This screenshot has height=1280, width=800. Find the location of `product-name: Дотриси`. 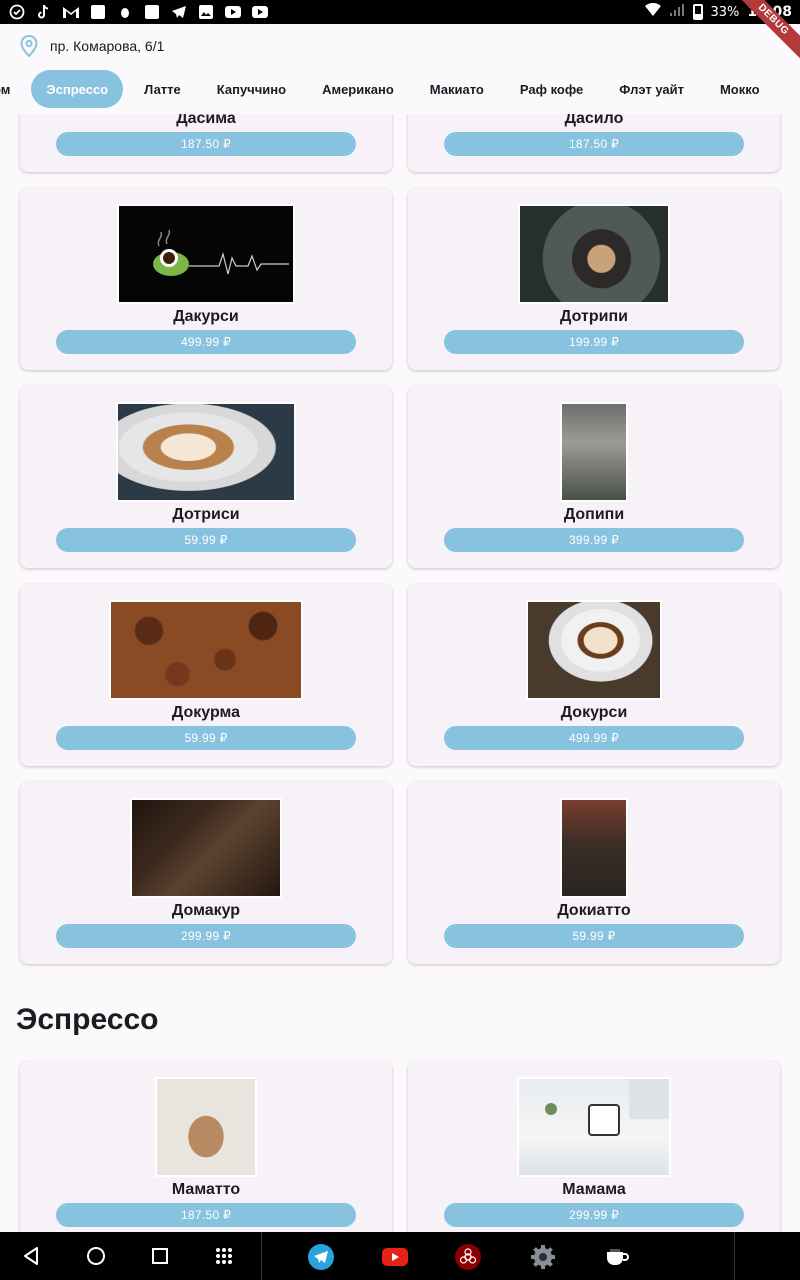

product-name: Дотриси is located at coordinates (206, 514).